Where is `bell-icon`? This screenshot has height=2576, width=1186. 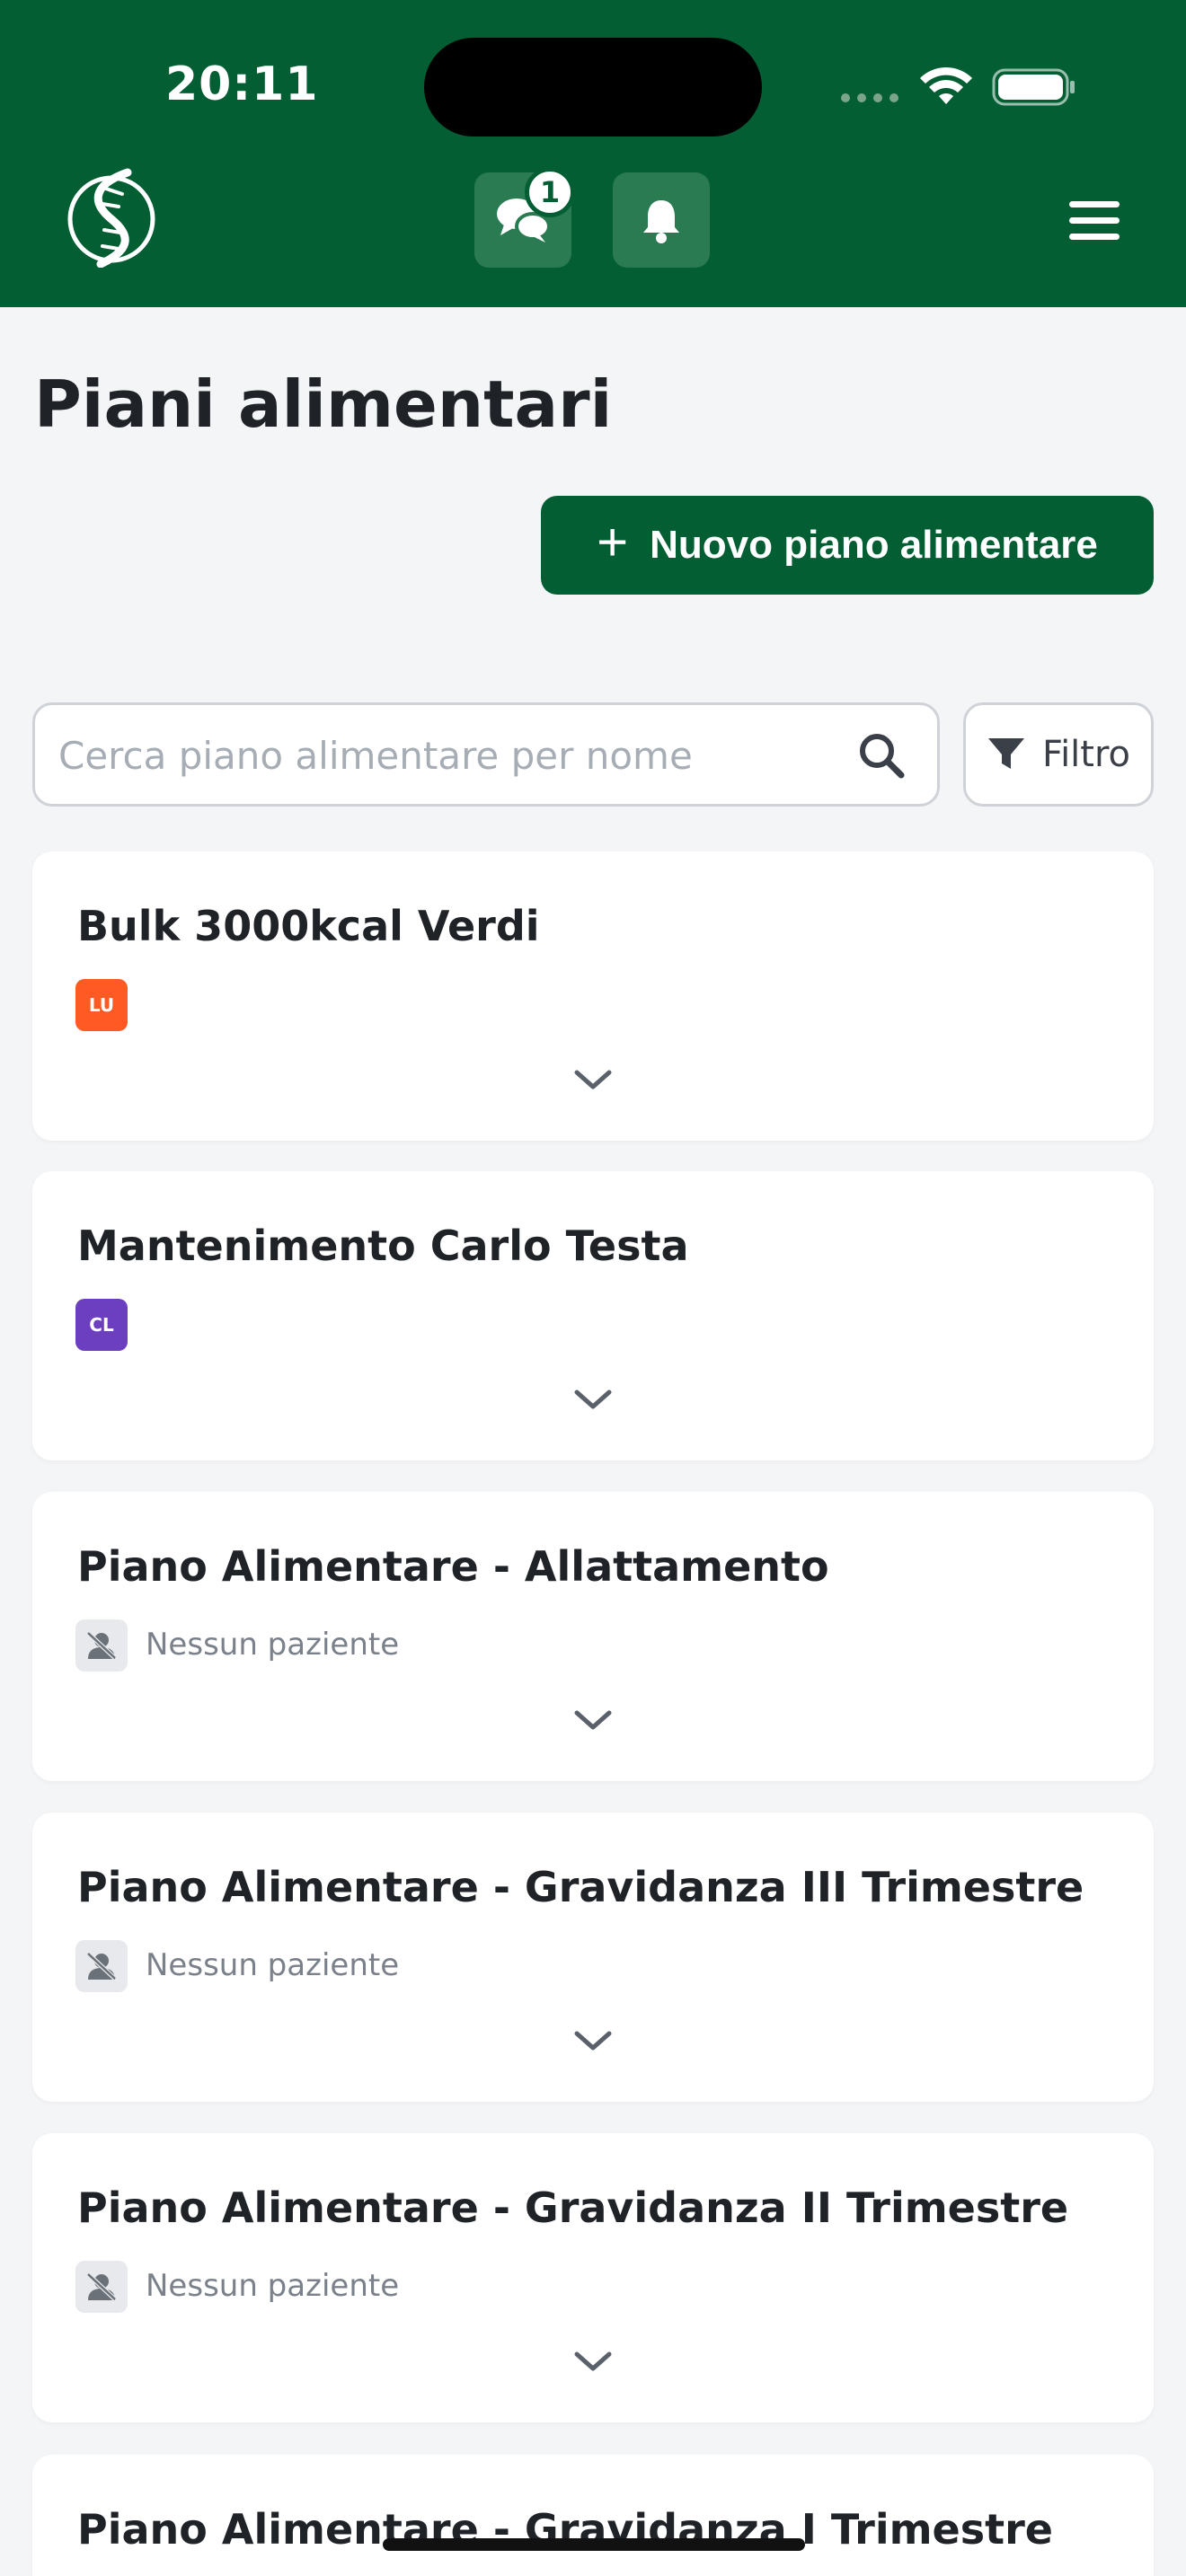 bell-icon is located at coordinates (661, 221).